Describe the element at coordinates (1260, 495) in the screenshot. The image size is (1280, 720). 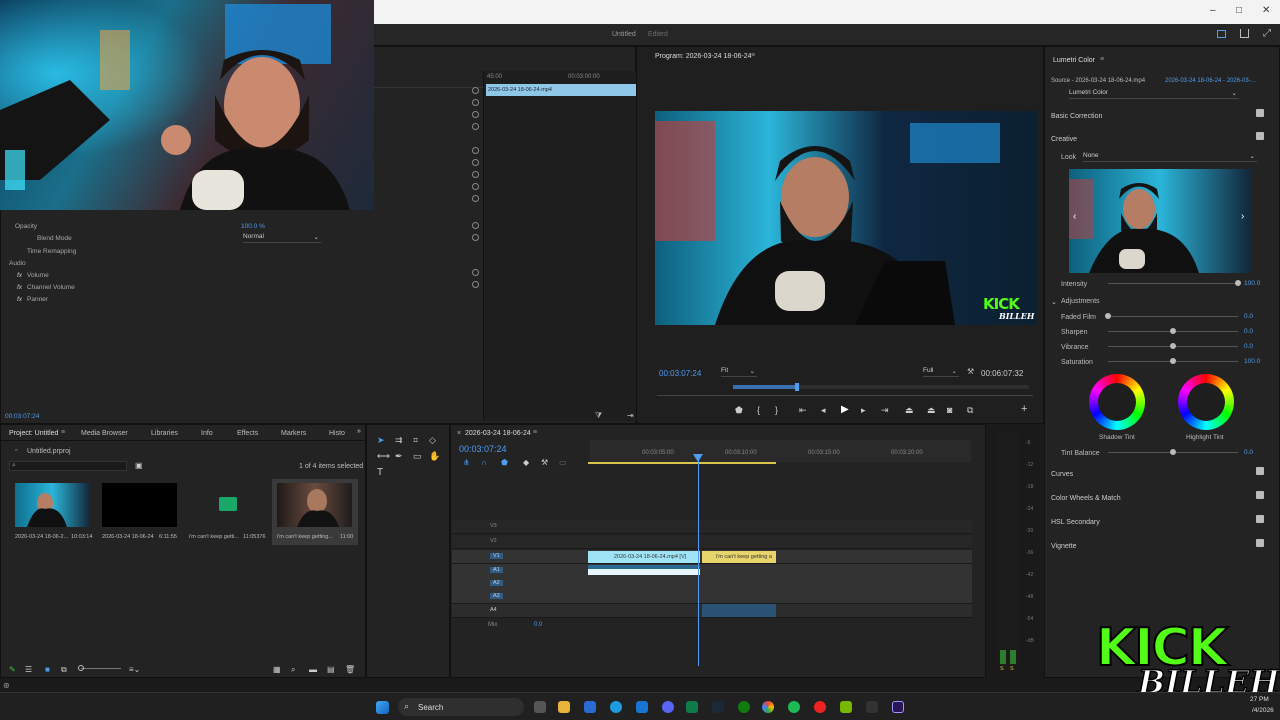
I see `color-wheels-checkbox` at that location.